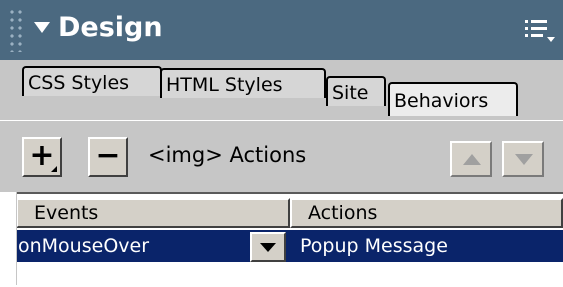 This screenshot has height=287, width=563. I want to click on minus-icon: −, so click(108, 155).